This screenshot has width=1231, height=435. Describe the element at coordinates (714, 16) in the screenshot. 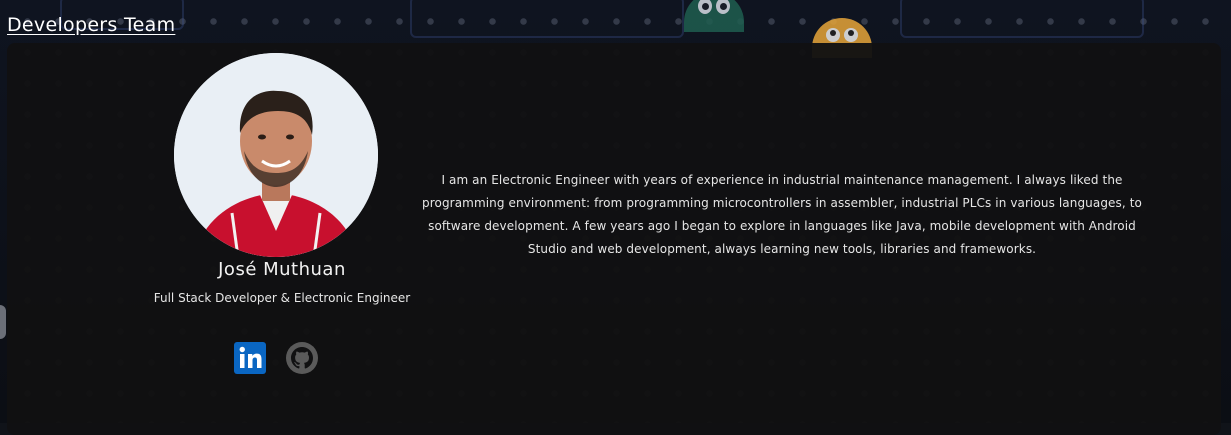

I see `ghost-sprite` at that location.